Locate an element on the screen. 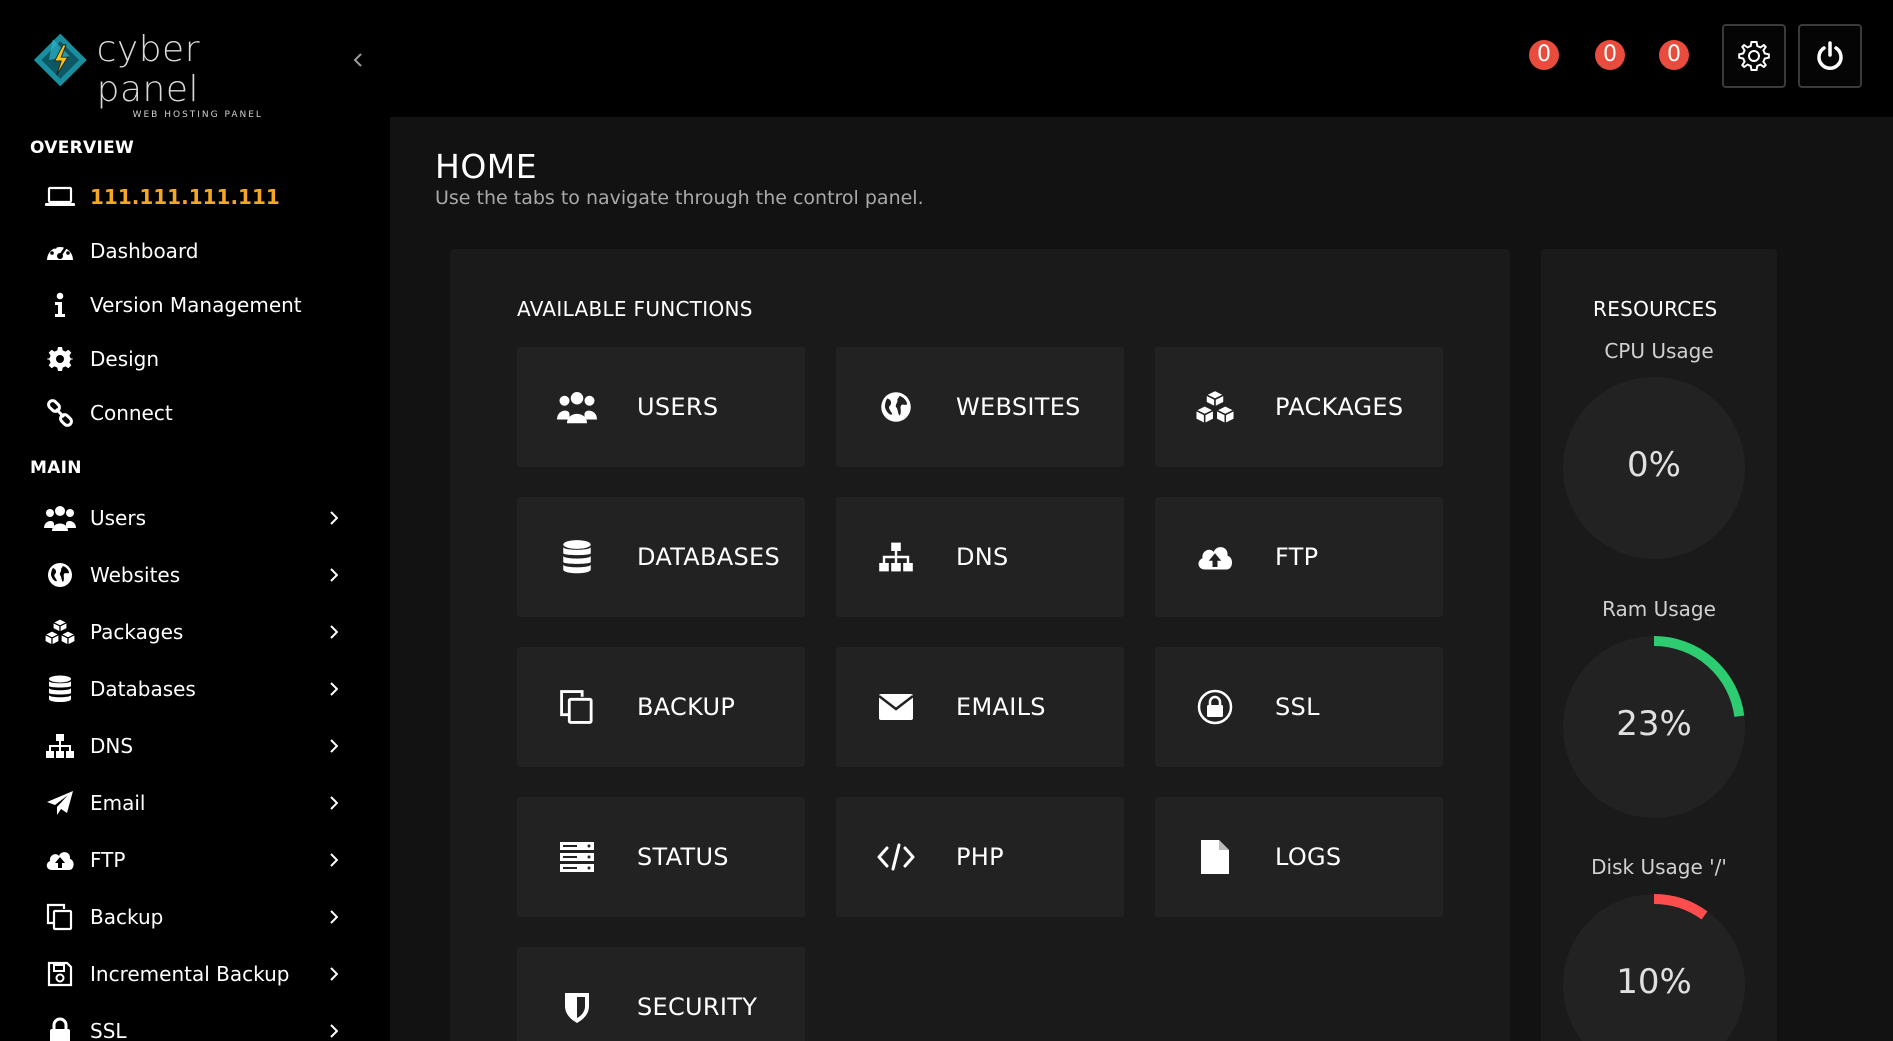 This screenshot has height=1041, width=1893. tile-label: BACKUP is located at coordinates (686, 707).